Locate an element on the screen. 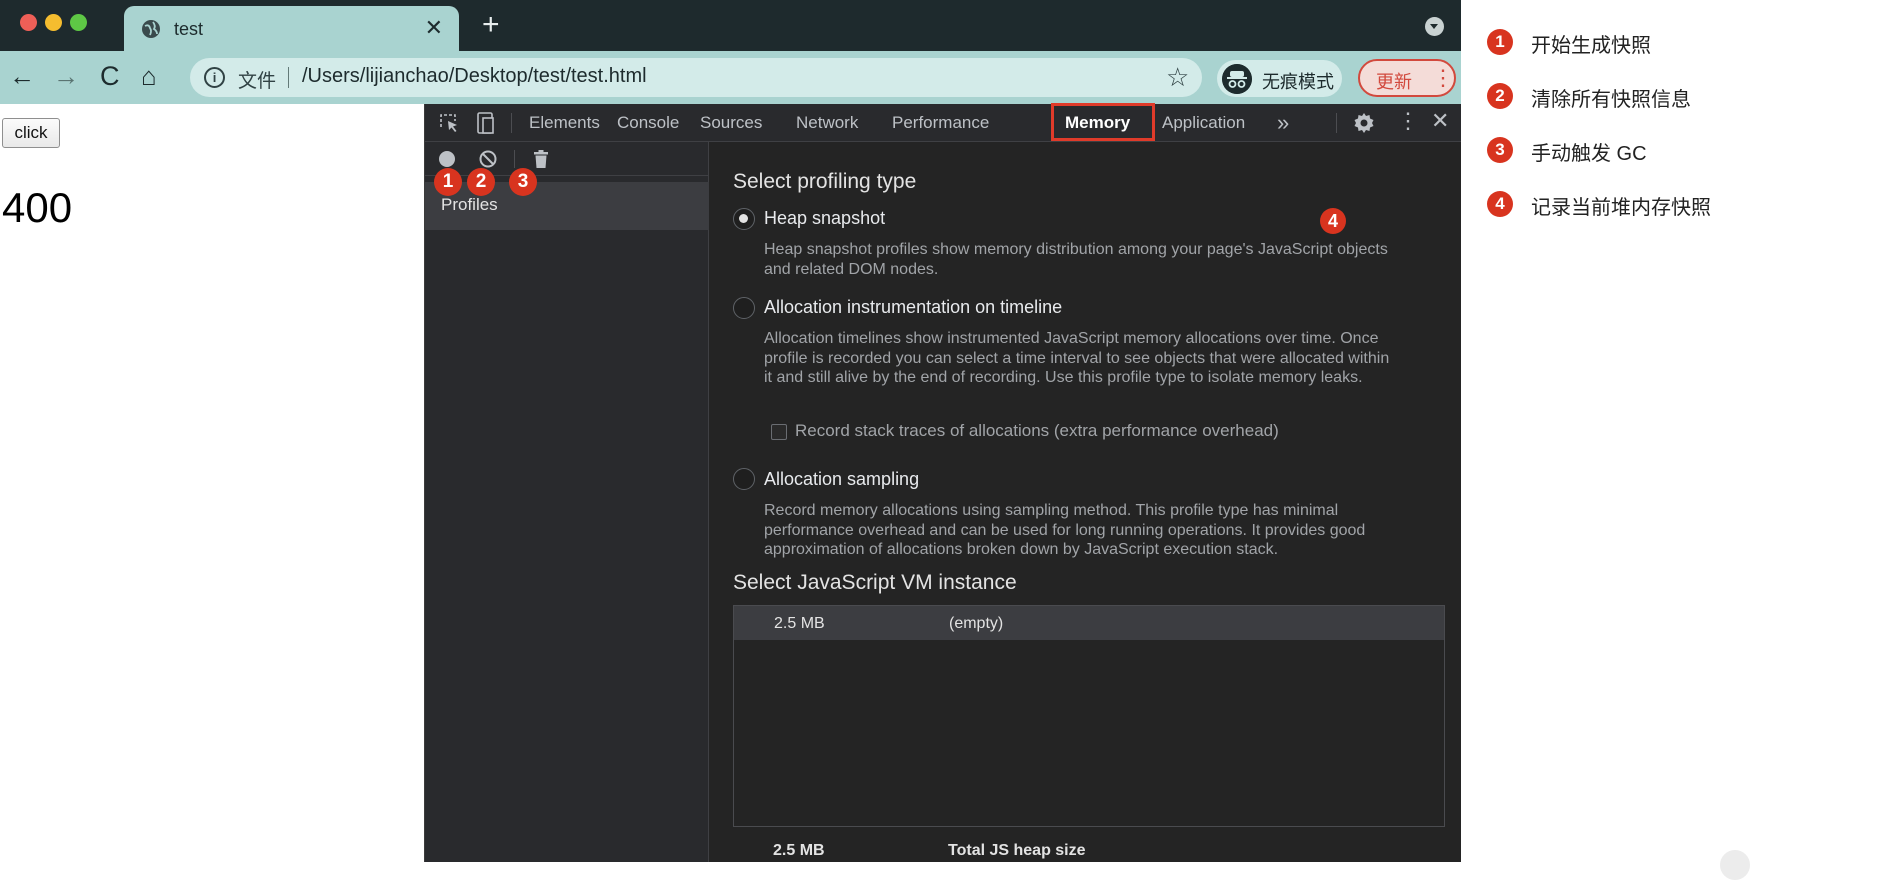  incognito-indicator: 无痕模式 is located at coordinates (1279, 78).